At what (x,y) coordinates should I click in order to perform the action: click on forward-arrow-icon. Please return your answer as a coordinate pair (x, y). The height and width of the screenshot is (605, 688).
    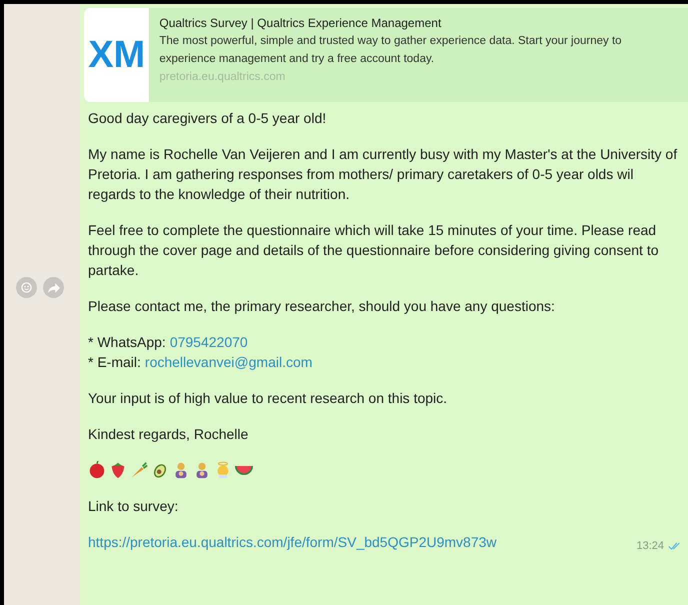
    Looking at the image, I should click on (54, 287).